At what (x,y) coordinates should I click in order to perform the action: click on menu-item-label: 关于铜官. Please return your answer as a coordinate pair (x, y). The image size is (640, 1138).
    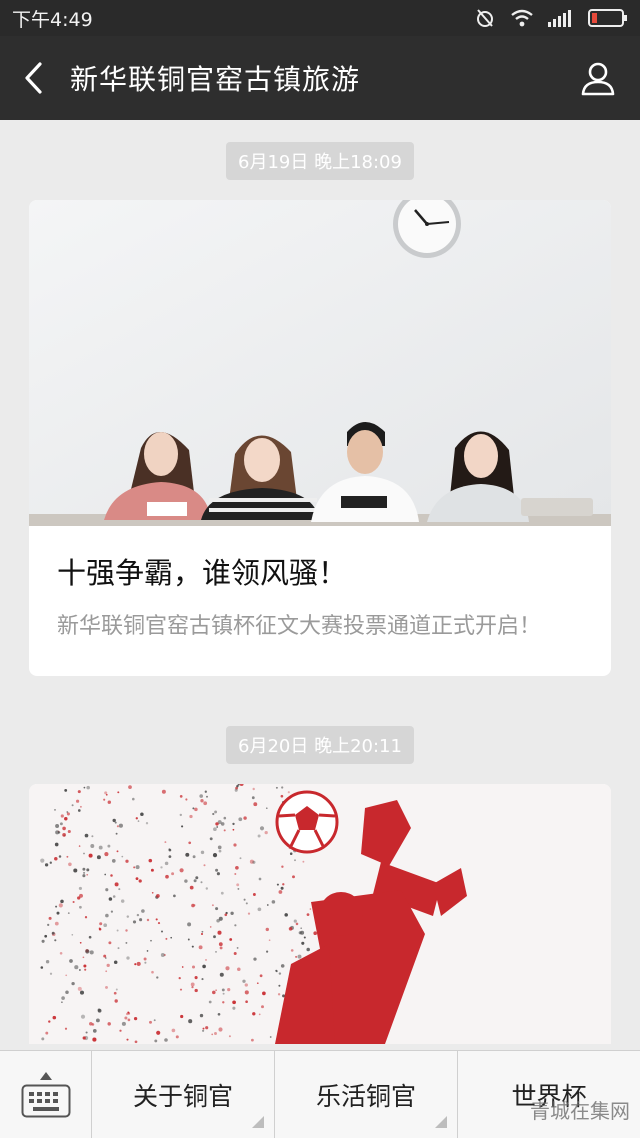
    Looking at the image, I should click on (182, 1096).